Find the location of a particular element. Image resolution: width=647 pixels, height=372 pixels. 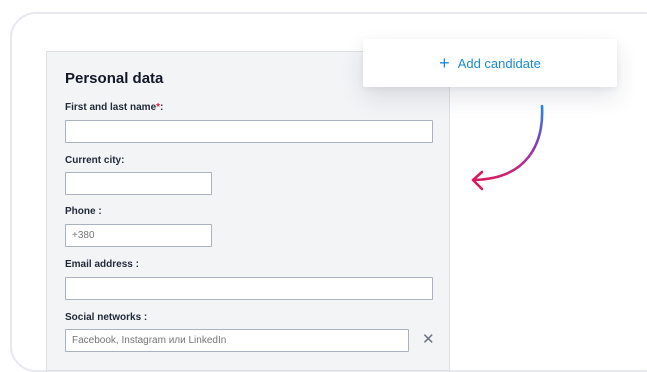

add-candidate-card: + Add candidate is located at coordinates (490, 63).